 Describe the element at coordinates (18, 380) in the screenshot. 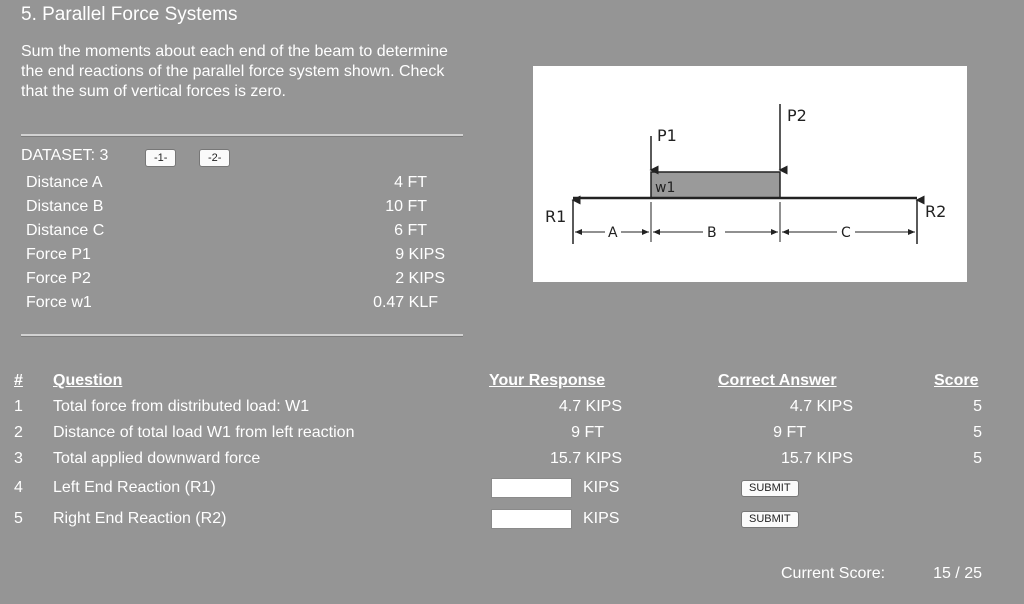

I see `header-num: #` at that location.